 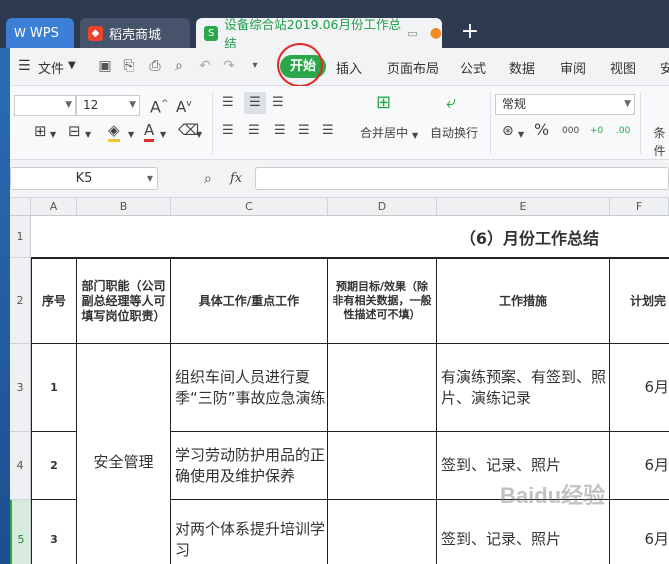 What do you see at coordinates (54, 301) in the screenshot?
I see `header-seq: 序号` at bounding box center [54, 301].